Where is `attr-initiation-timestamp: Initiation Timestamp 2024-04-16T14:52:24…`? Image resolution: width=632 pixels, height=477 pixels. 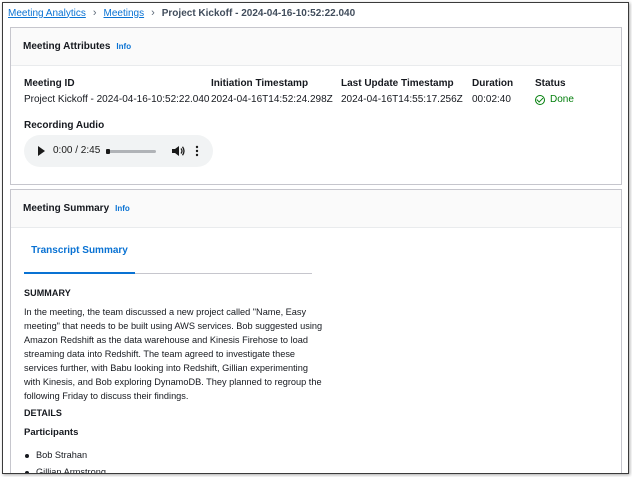
attr-initiation-timestamp: Initiation Timestamp 2024-04-16T14:52:24… is located at coordinates (272, 91).